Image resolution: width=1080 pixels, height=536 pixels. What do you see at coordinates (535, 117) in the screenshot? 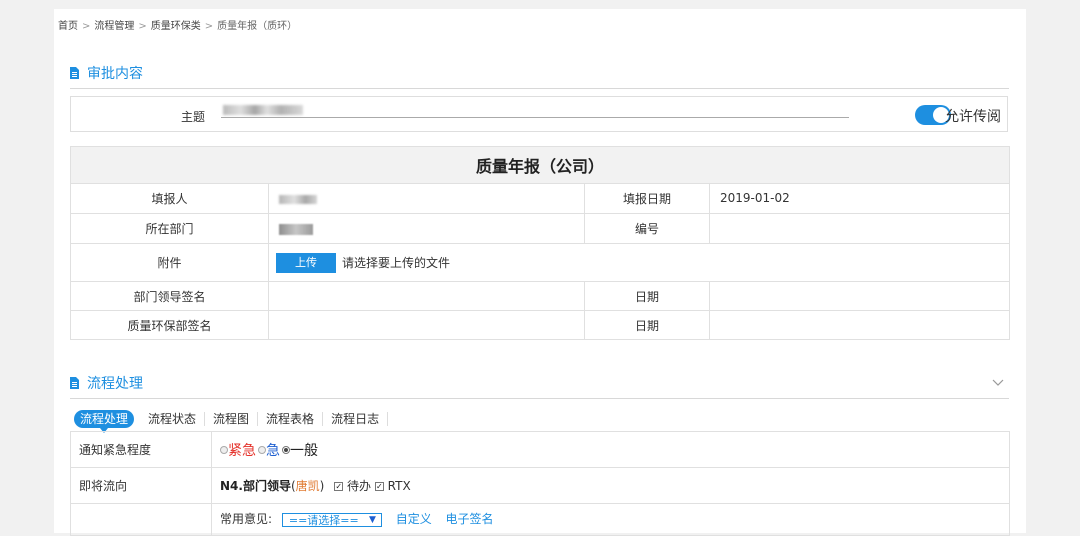
I see `subject-input` at bounding box center [535, 117].